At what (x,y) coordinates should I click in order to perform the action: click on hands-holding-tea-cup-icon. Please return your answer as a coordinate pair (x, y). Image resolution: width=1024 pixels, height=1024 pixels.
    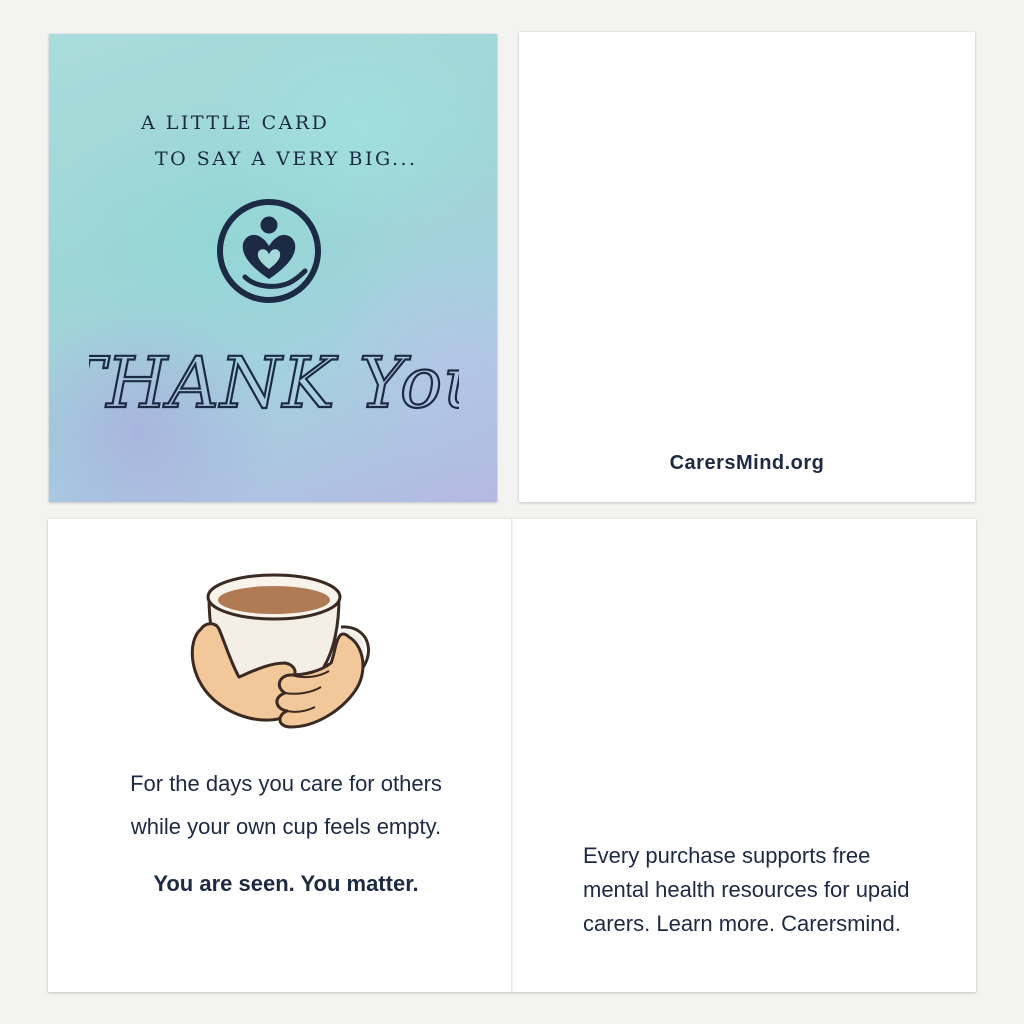
    Looking at the image, I should click on (280, 651).